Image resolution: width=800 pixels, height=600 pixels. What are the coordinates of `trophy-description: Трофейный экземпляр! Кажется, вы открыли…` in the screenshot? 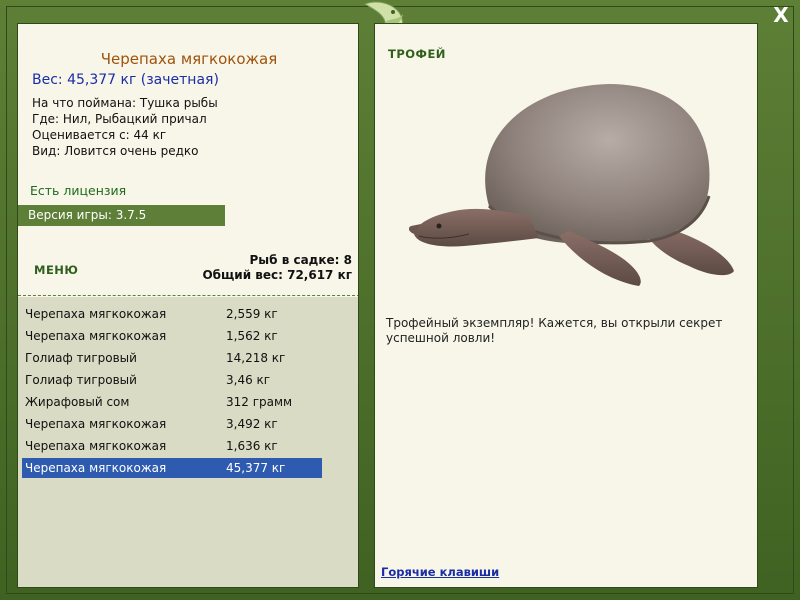 It's located at (554, 330).